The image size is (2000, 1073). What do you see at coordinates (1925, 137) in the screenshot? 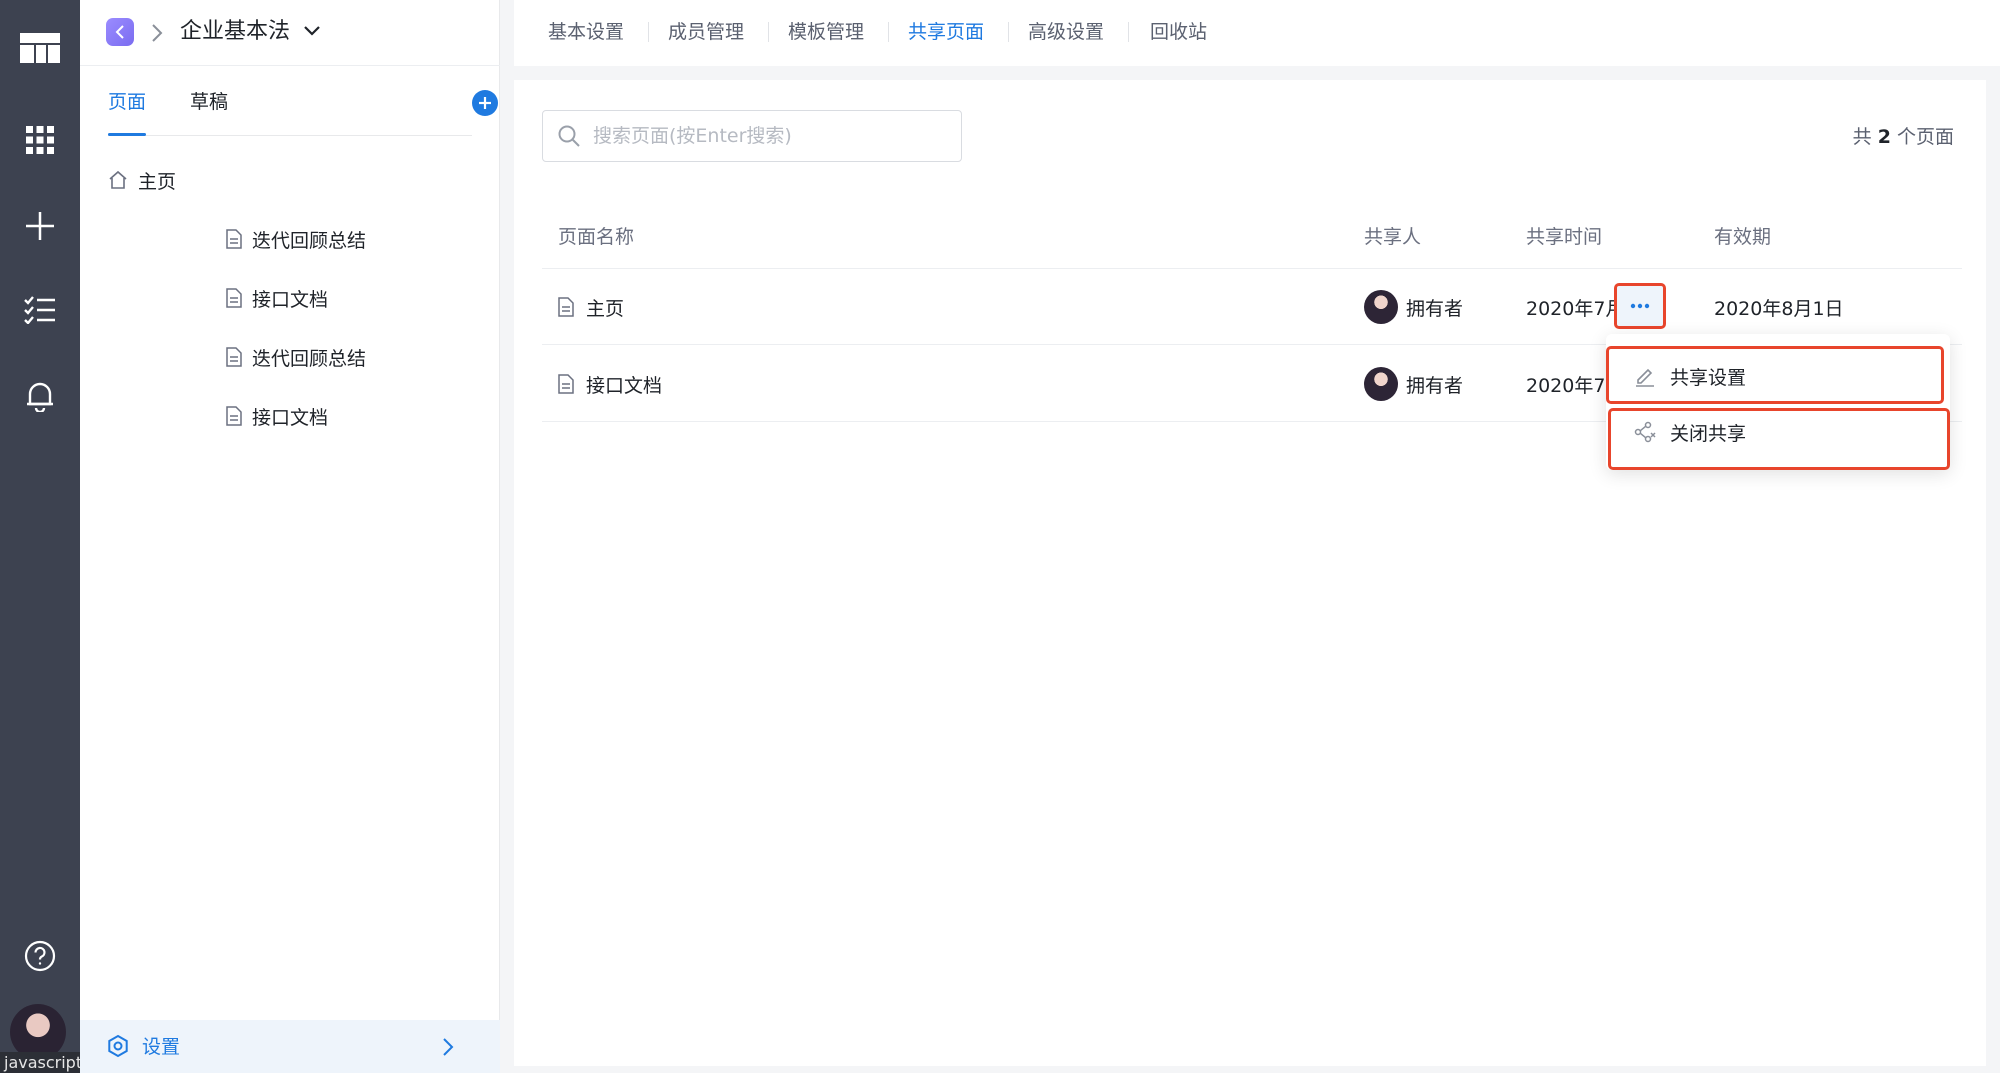
I see `page-count-suffix: 个页面` at bounding box center [1925, 137].